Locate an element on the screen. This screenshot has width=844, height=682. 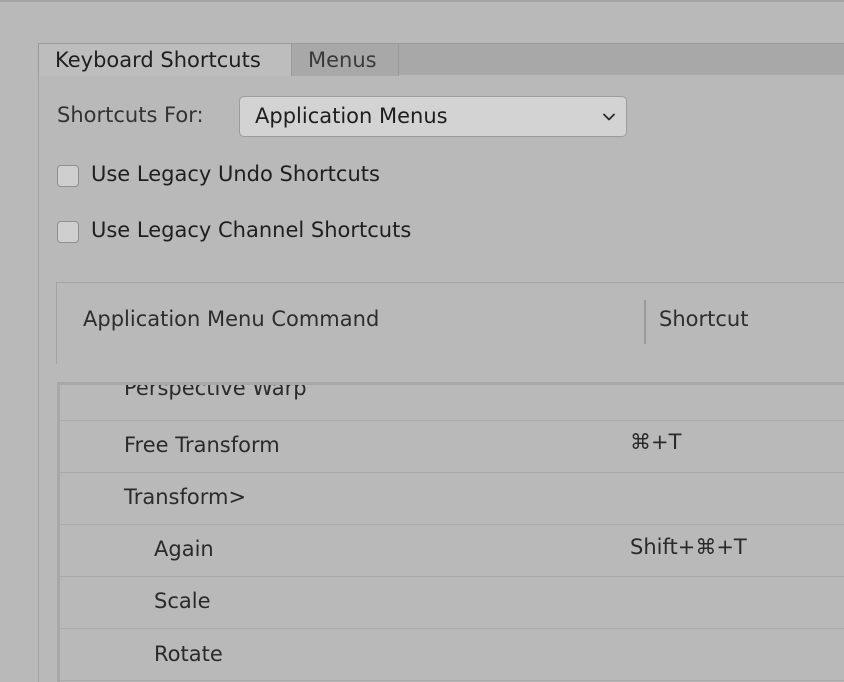
table-row: Free Transform ⌘+T is located at coordinates (452, 447).